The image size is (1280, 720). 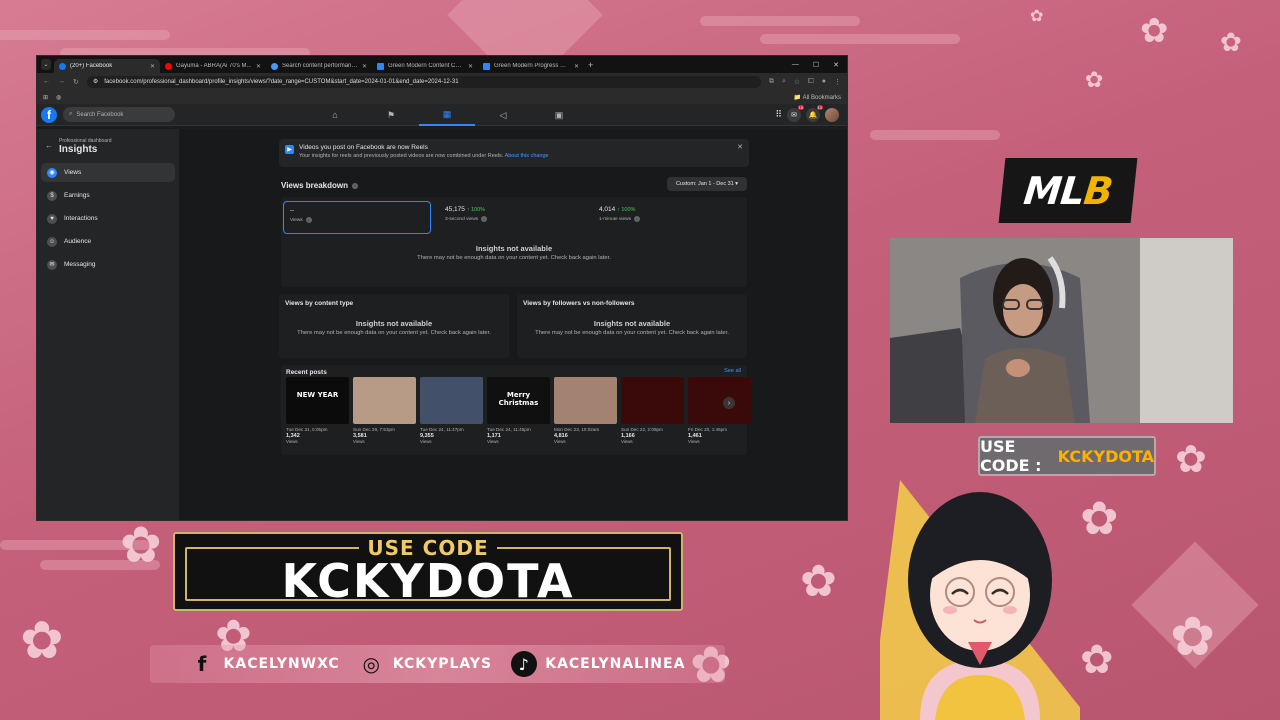 What do you see at coordinates (108, 241) in the screenshot?
I see `sidebar-item-audience: ☺ Audience` at bounding box center [108, 241].